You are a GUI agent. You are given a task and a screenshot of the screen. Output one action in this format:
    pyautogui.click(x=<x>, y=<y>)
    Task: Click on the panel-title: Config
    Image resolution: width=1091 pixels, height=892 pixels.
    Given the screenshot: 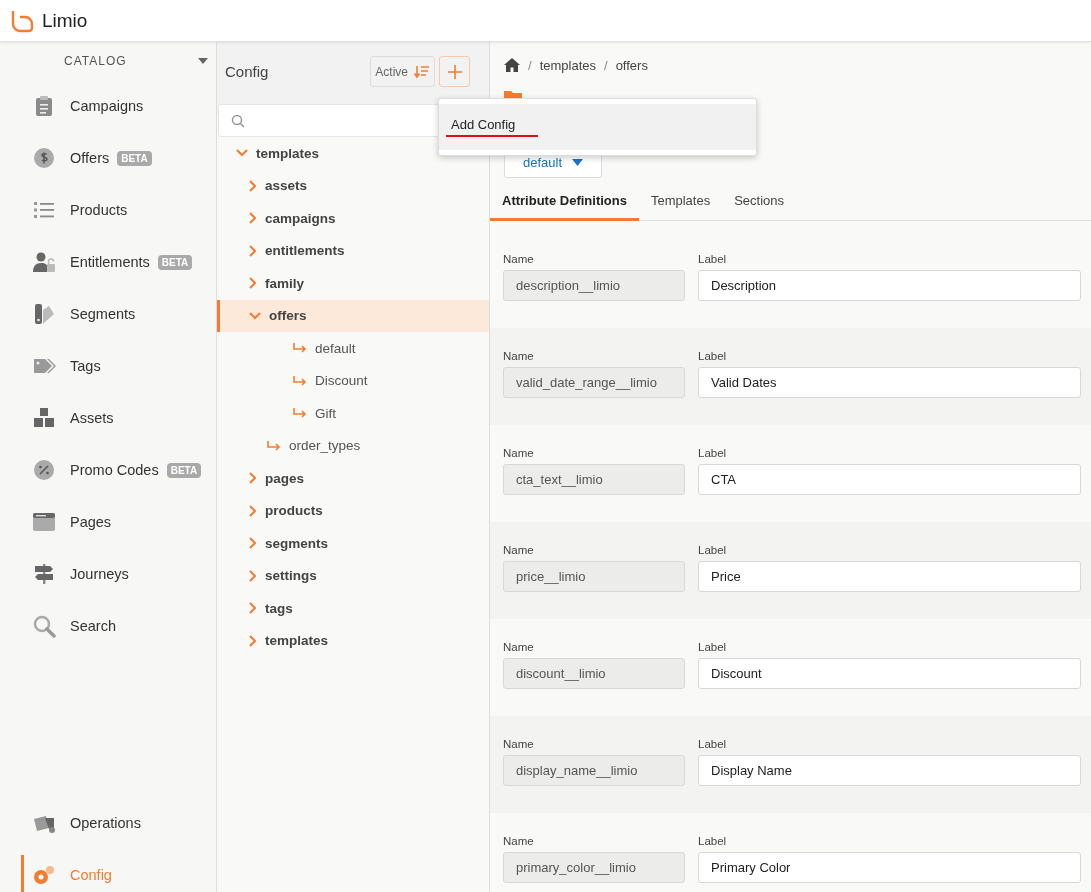 What is the action you would take?
    pyautogui.click(x=247, y=71)
    